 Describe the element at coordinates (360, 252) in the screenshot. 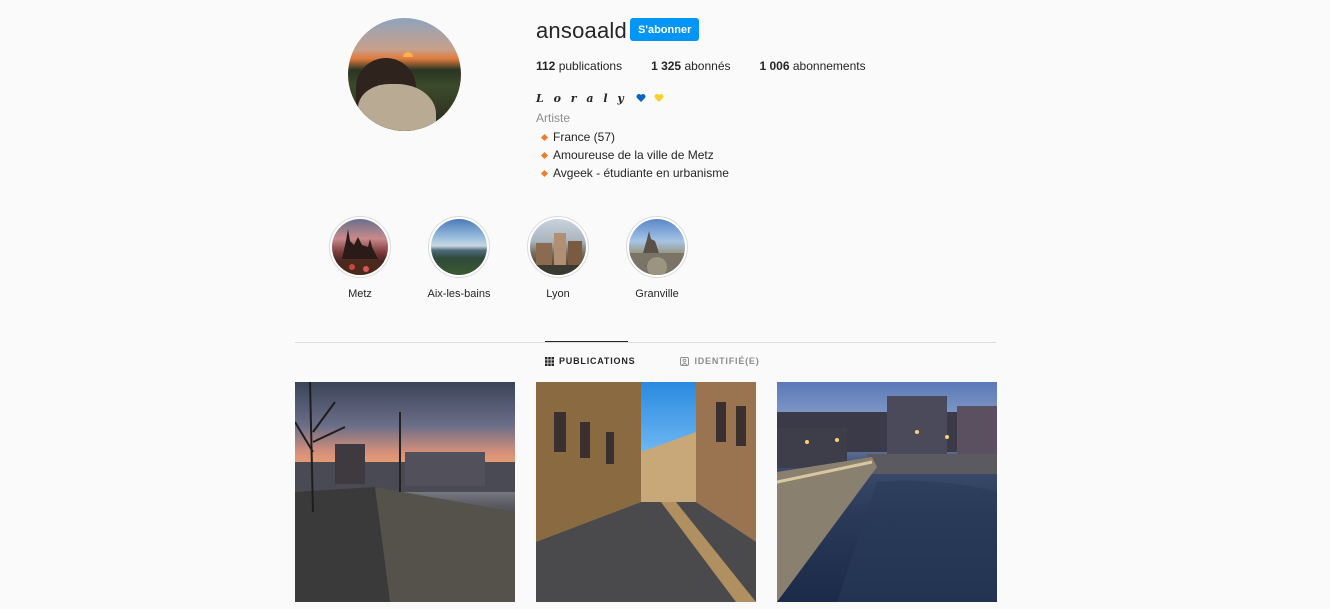

I see `cathedral-silhouette` at that location.